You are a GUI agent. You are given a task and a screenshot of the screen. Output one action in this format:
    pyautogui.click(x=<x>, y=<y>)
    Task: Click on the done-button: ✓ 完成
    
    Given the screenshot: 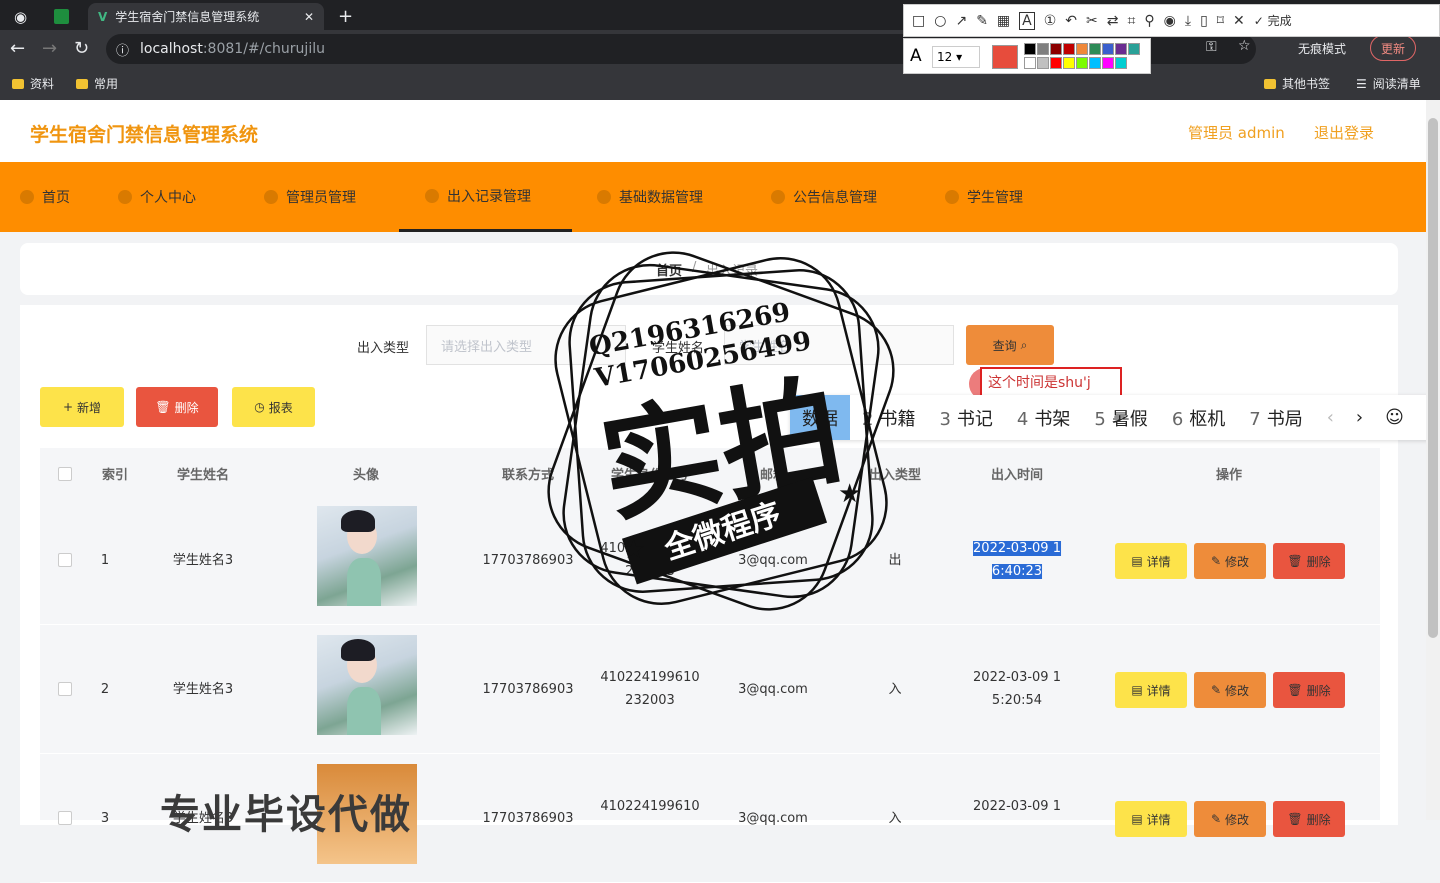 What is the action you would take?
    pyautogui.click(x=1273, y=20)
    